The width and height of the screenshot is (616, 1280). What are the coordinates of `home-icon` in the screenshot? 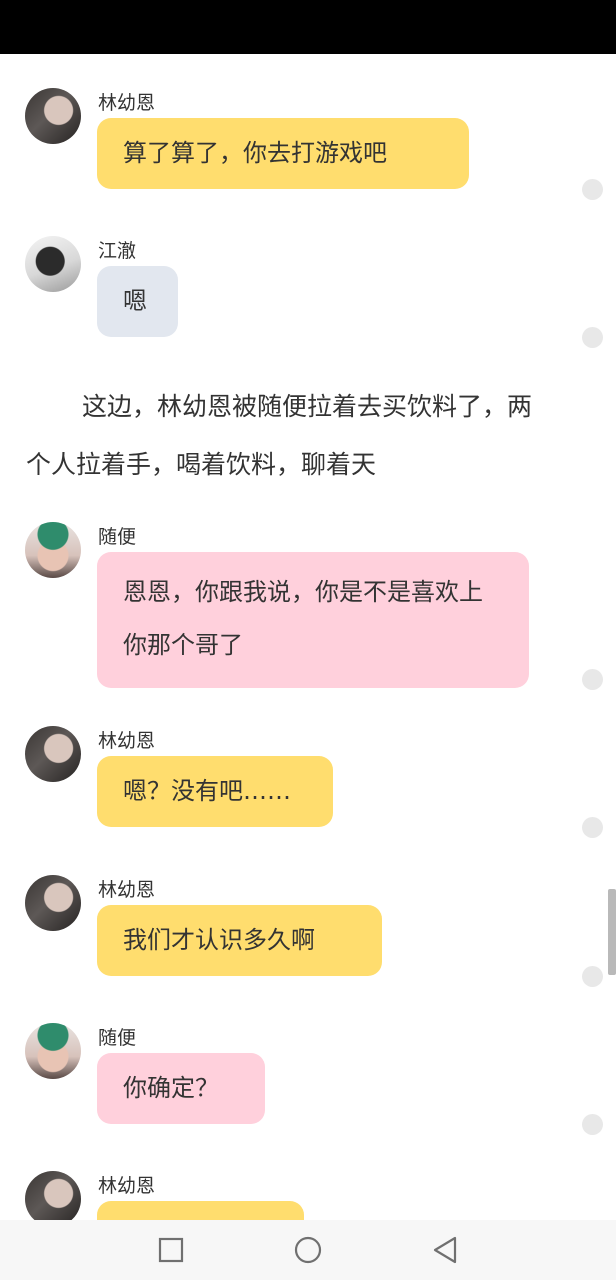 It's located at (308, 1250).